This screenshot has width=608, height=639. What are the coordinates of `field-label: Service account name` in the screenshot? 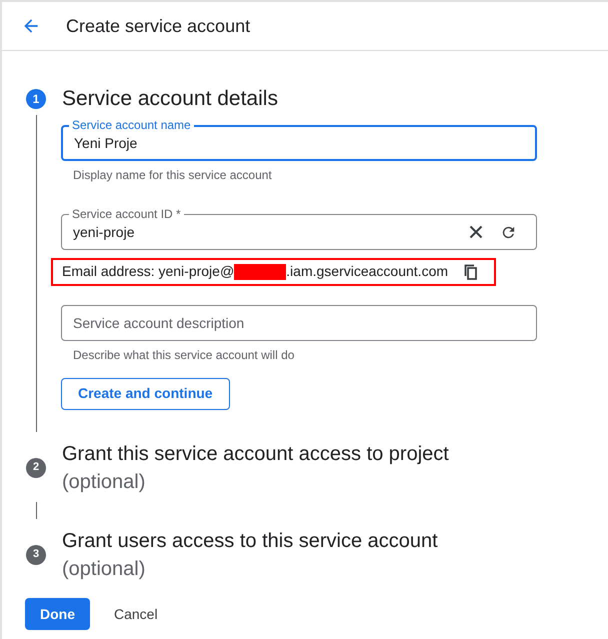 It's located at (131, 125).